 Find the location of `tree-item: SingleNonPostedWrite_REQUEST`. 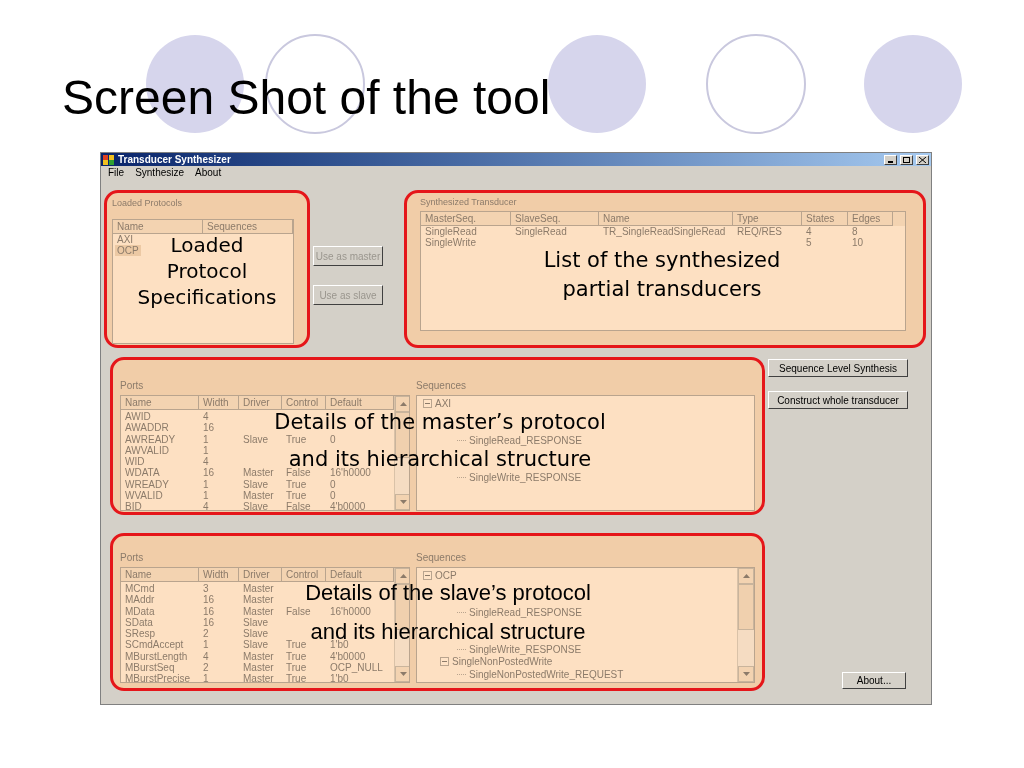

tree-item: SingleNonPostedWrite_REQUEST is located at coordinates (546, 674).